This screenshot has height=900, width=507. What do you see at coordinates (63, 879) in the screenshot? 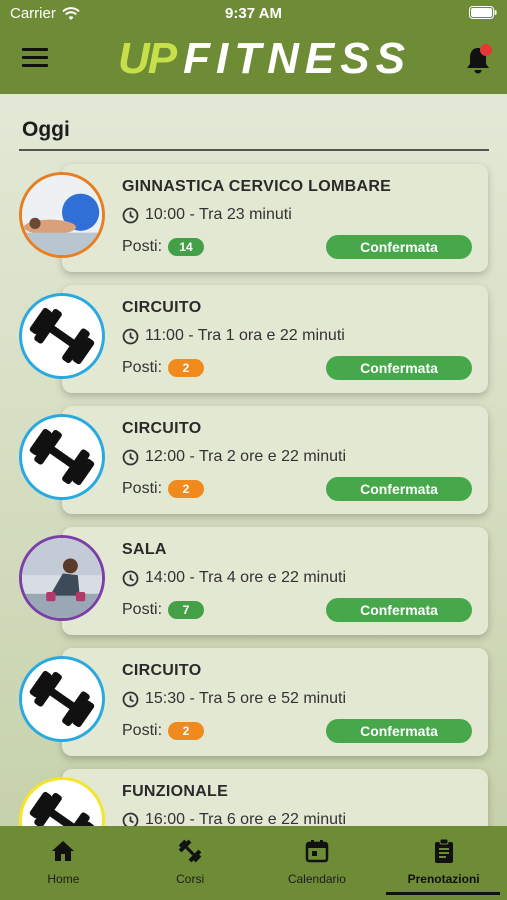
I see `tab-label: Home` at bounding box center [63, 879].